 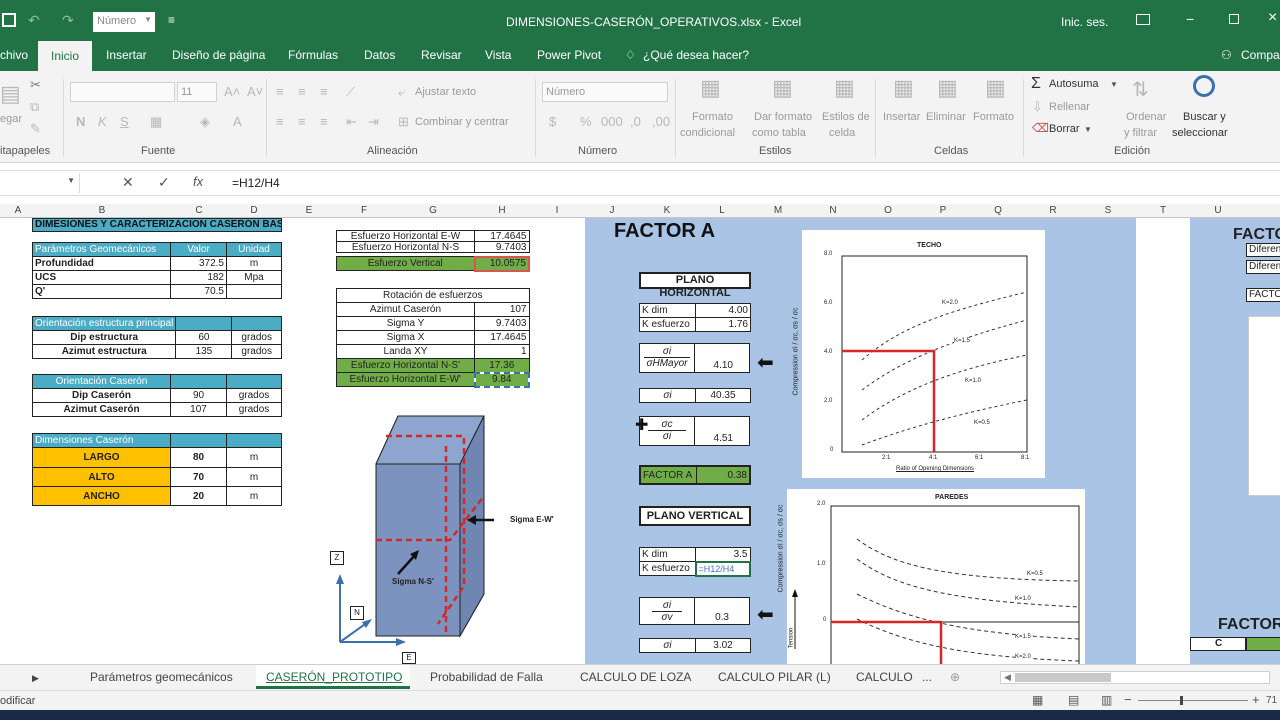 What do you see at coordinates (35, 85) in the screenshot?
I see `cut-icon: ✂` at bounding box center [35, 85].